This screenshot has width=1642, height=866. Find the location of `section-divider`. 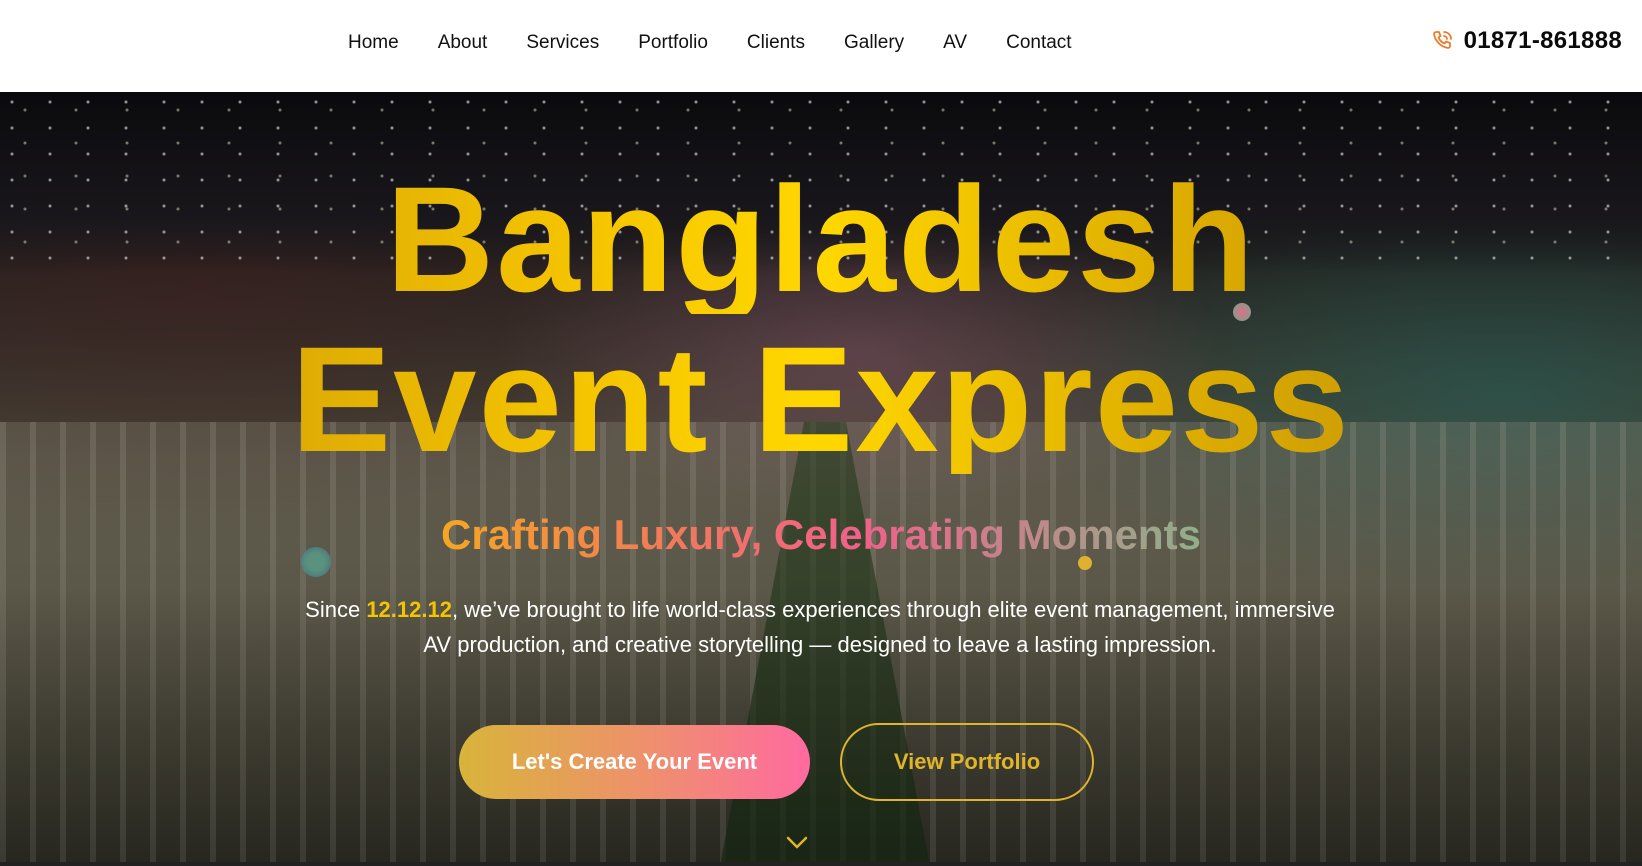

section-divider is located at coordinates (821, 864).